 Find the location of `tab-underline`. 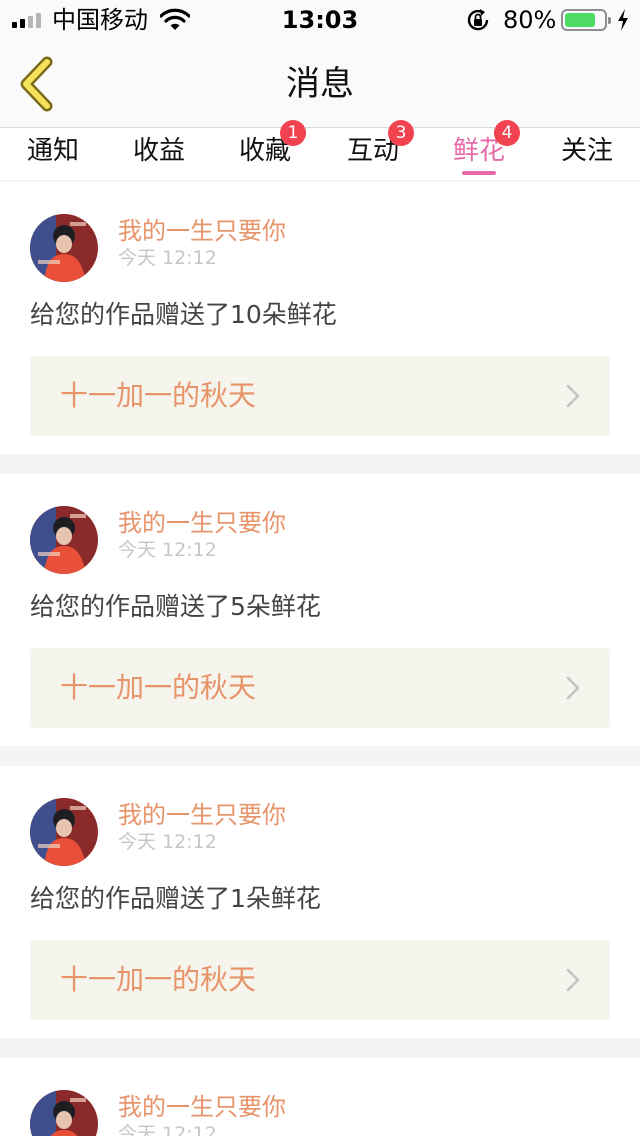

tab-underline is located at coordinates (479, 173).